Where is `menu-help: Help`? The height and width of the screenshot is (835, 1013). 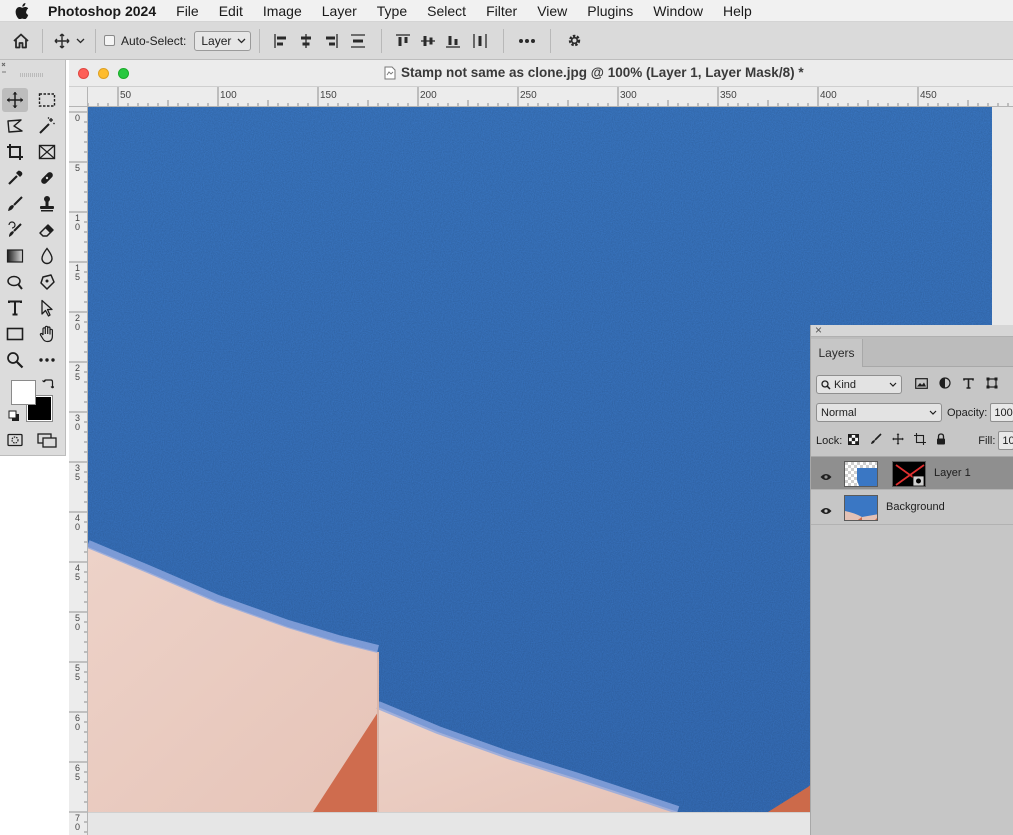
menu-help: Help is located at coordinates (737, 11).